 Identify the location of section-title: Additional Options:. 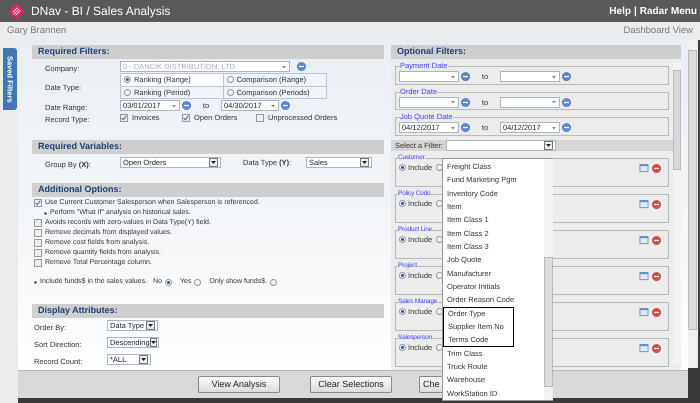
(80, 189).